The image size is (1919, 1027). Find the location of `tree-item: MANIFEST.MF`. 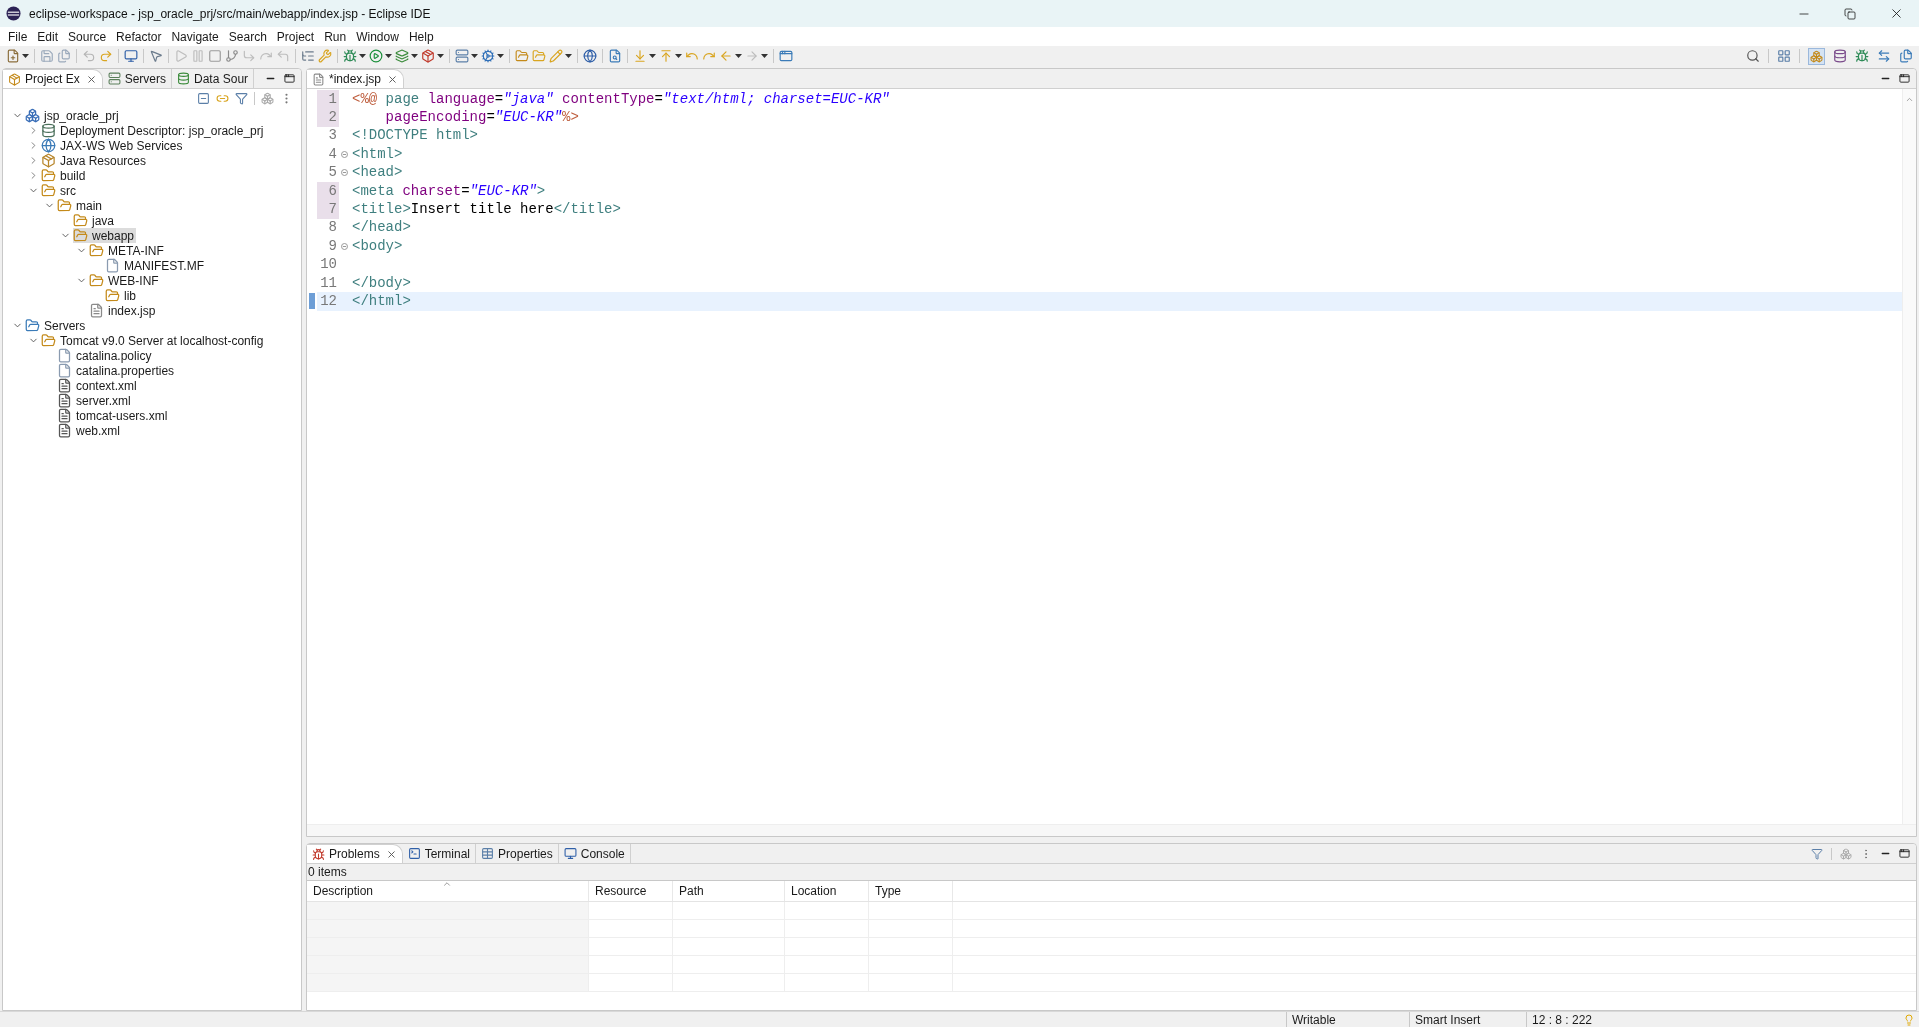

tree-item: MANIFEST.MF is located at coordinates (155, 265).